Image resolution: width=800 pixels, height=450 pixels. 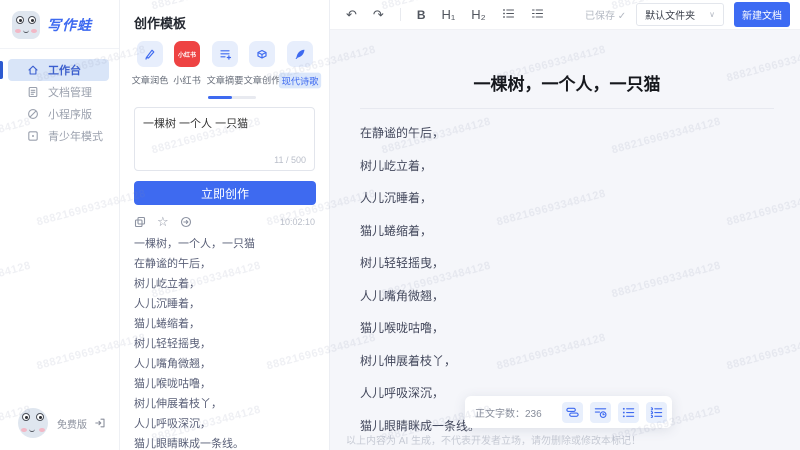 I want to click on favorite-star-icon: ☆, so click(x=163, y=221).